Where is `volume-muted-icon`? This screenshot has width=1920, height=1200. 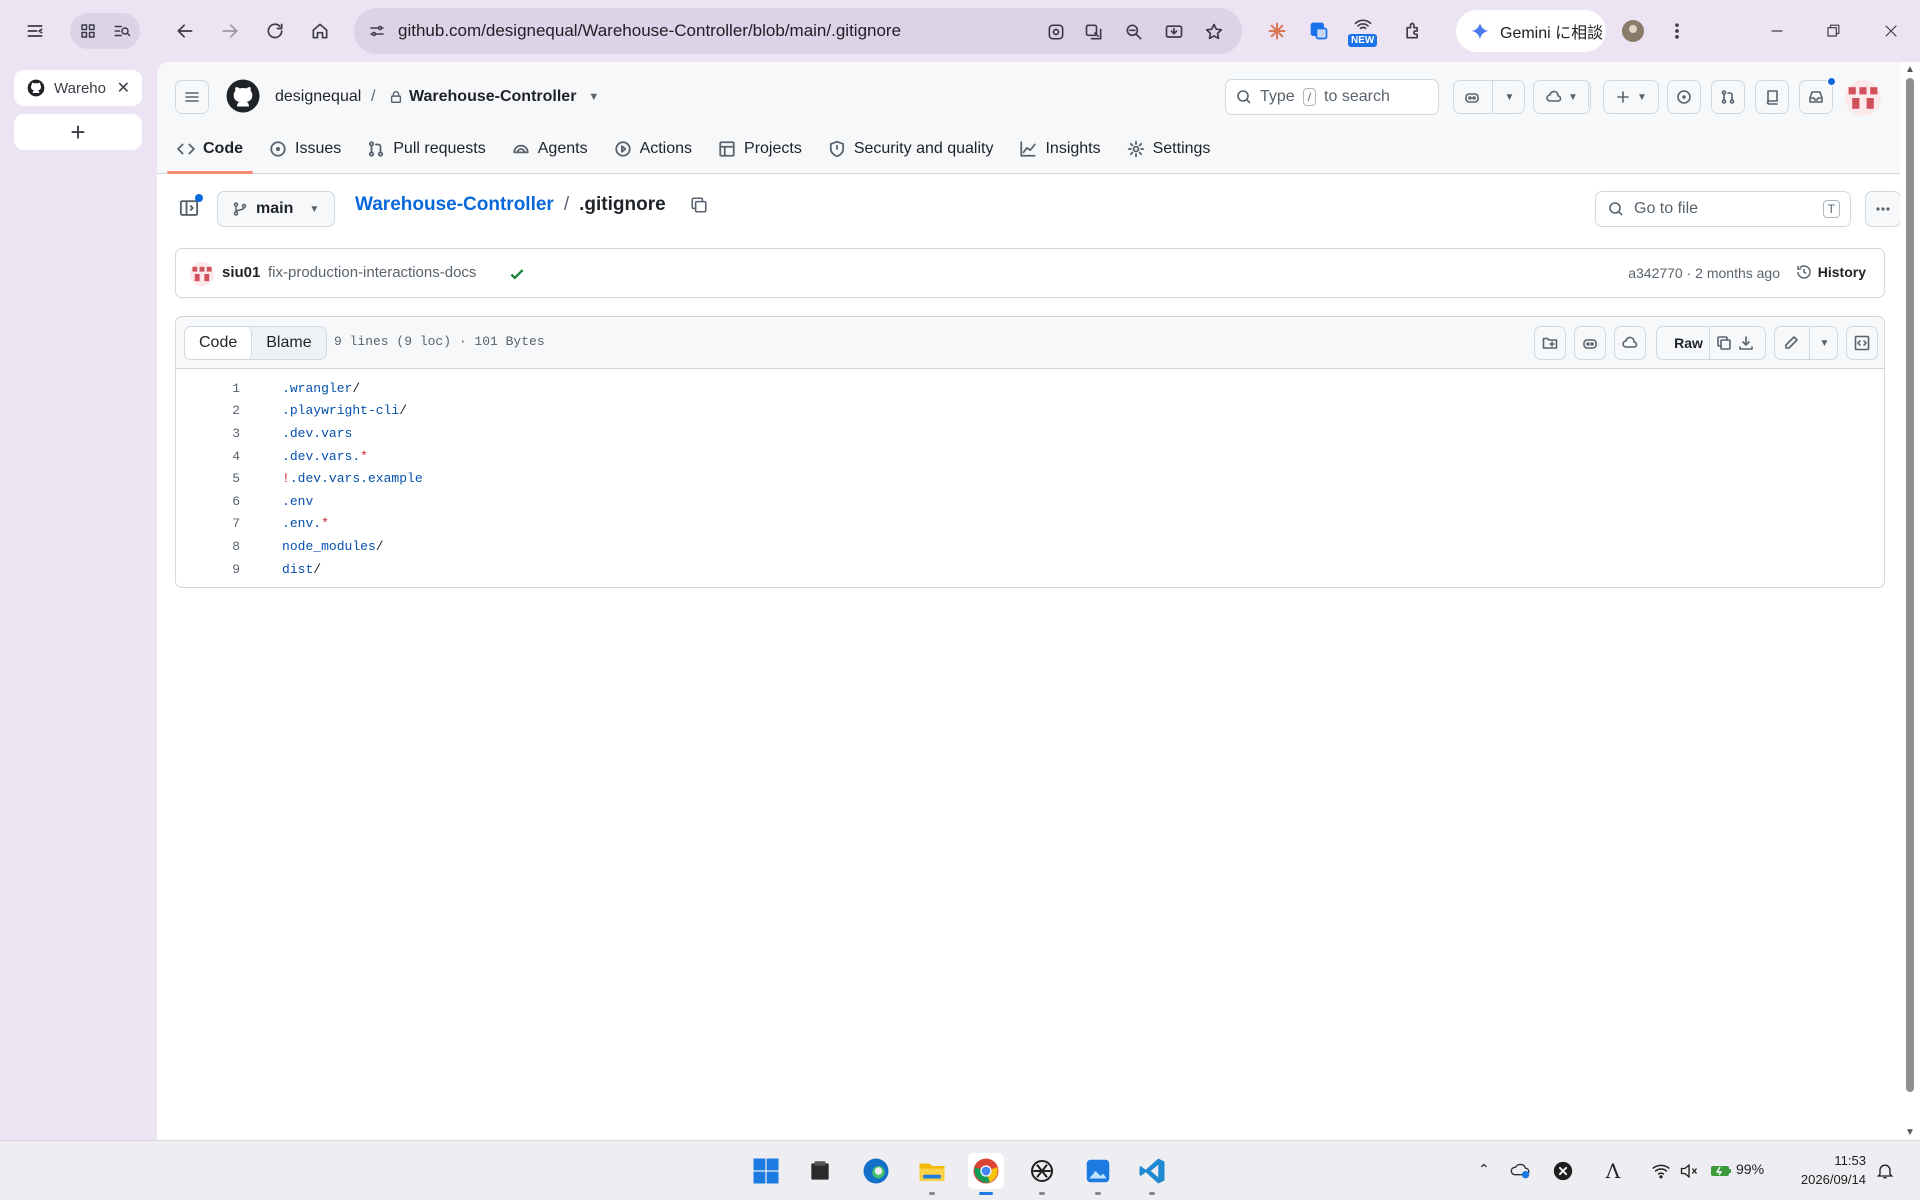 volume-muted-icon is located at coordinates (1689, 1171).